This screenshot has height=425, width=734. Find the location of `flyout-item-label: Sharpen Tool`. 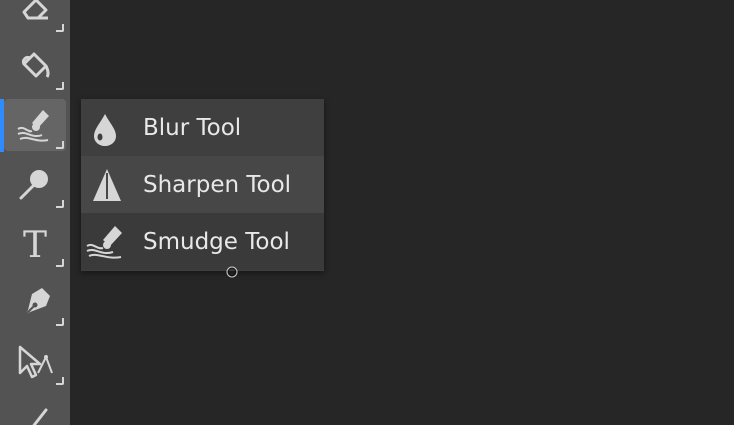

flyout-item-label: Sharpen Tool is located at coordinates (217, 185).